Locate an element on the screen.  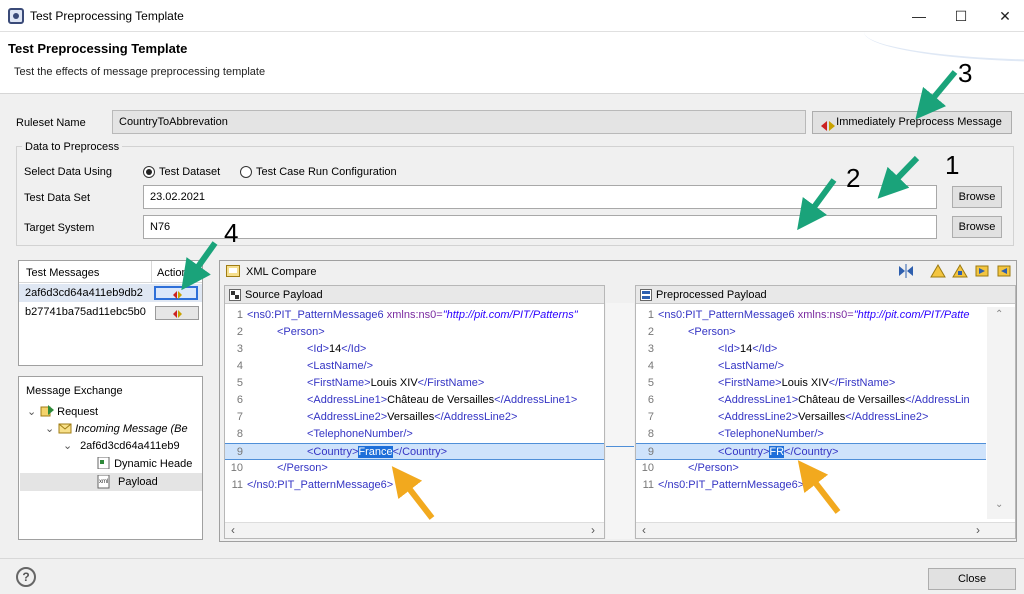
annotation-number-3: 3 is located at coordinates (965, 73).